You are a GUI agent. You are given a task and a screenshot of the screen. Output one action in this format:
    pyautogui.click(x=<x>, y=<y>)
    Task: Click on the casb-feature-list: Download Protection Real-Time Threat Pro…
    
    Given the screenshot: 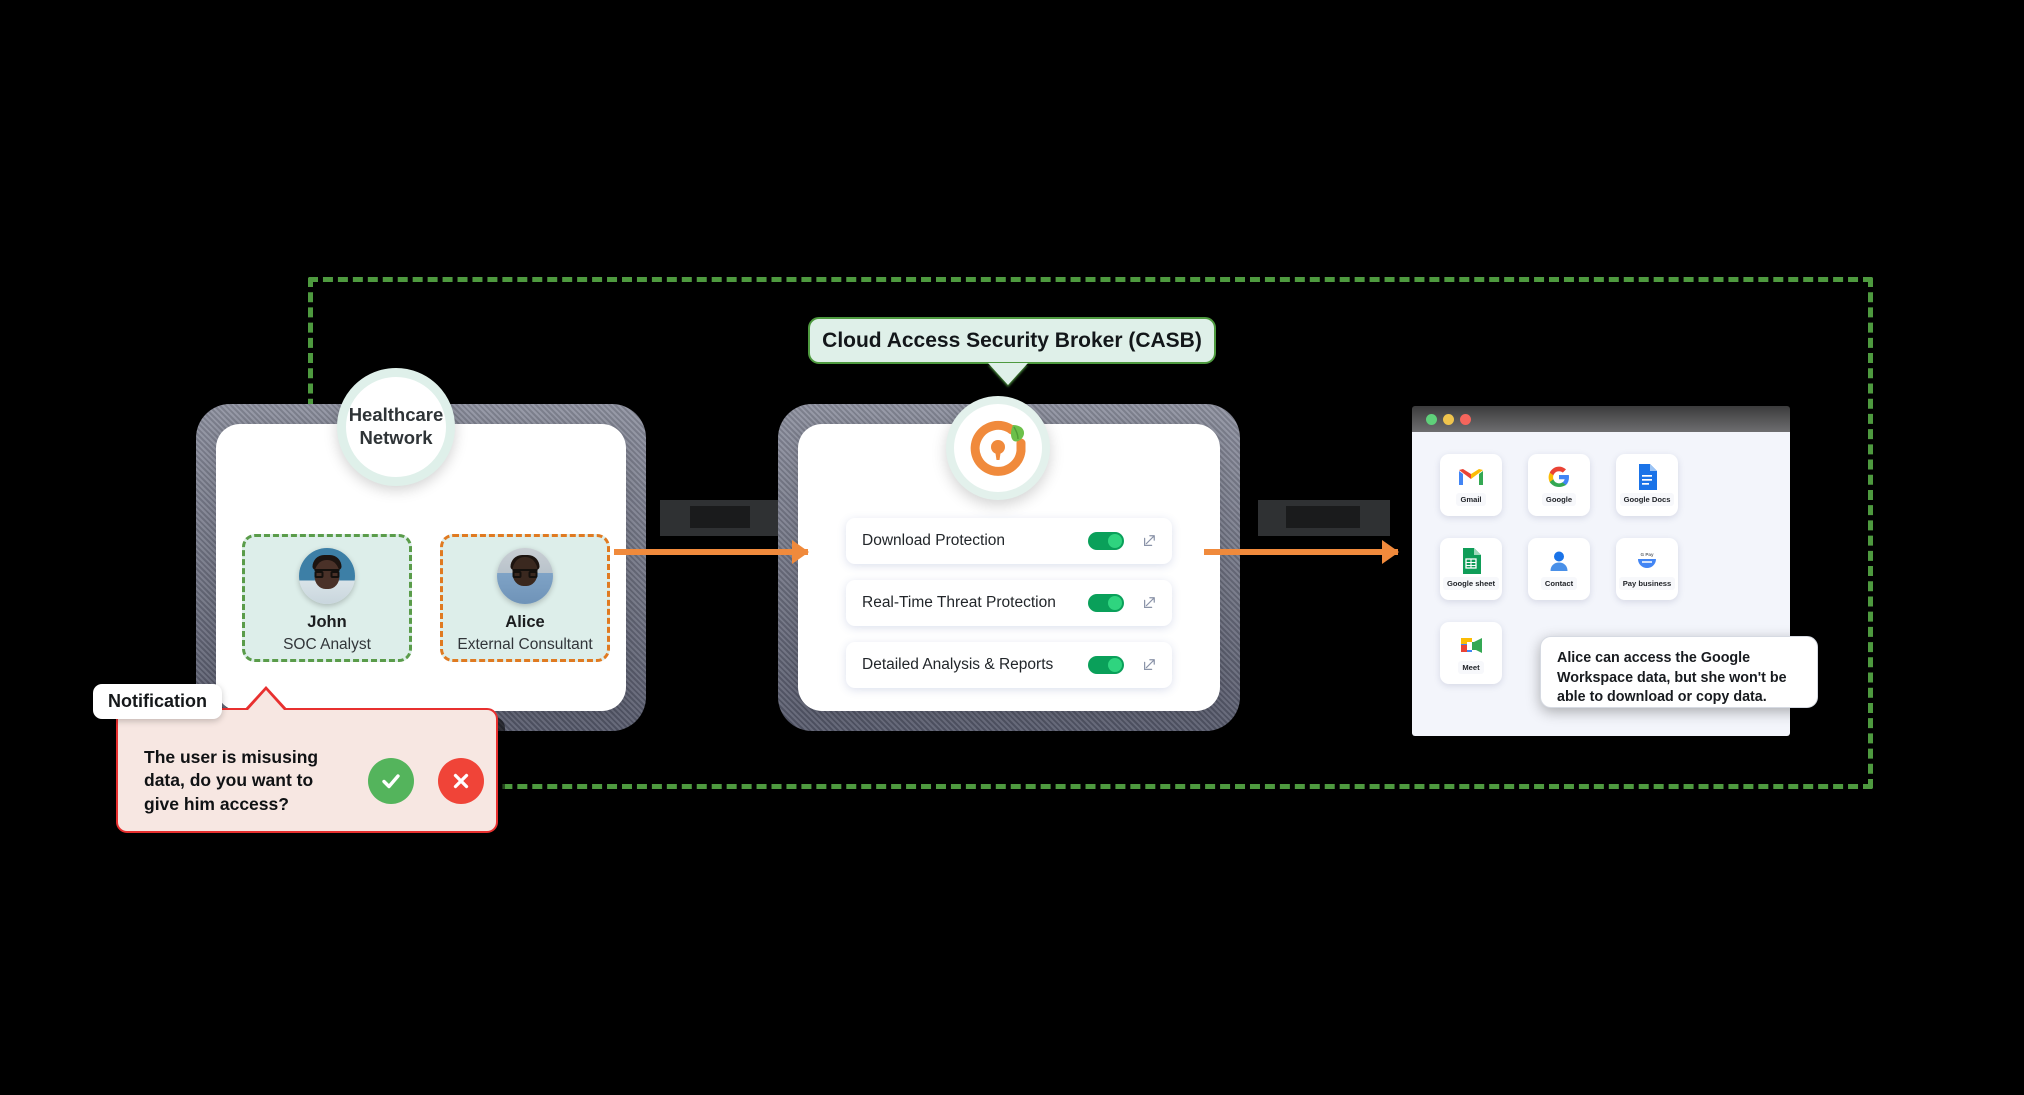 What is the action you would take?
    pyautogui.click(x=1009, y=611)
    